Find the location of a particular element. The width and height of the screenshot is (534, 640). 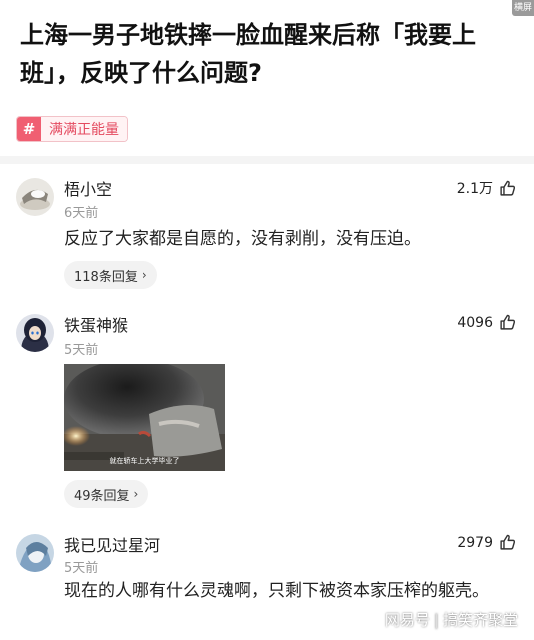

comment-text: 现在的人哪有什么灵魂啊，只剩下被资本家压榨的躯壳。 is located at coordinates (276, 591).